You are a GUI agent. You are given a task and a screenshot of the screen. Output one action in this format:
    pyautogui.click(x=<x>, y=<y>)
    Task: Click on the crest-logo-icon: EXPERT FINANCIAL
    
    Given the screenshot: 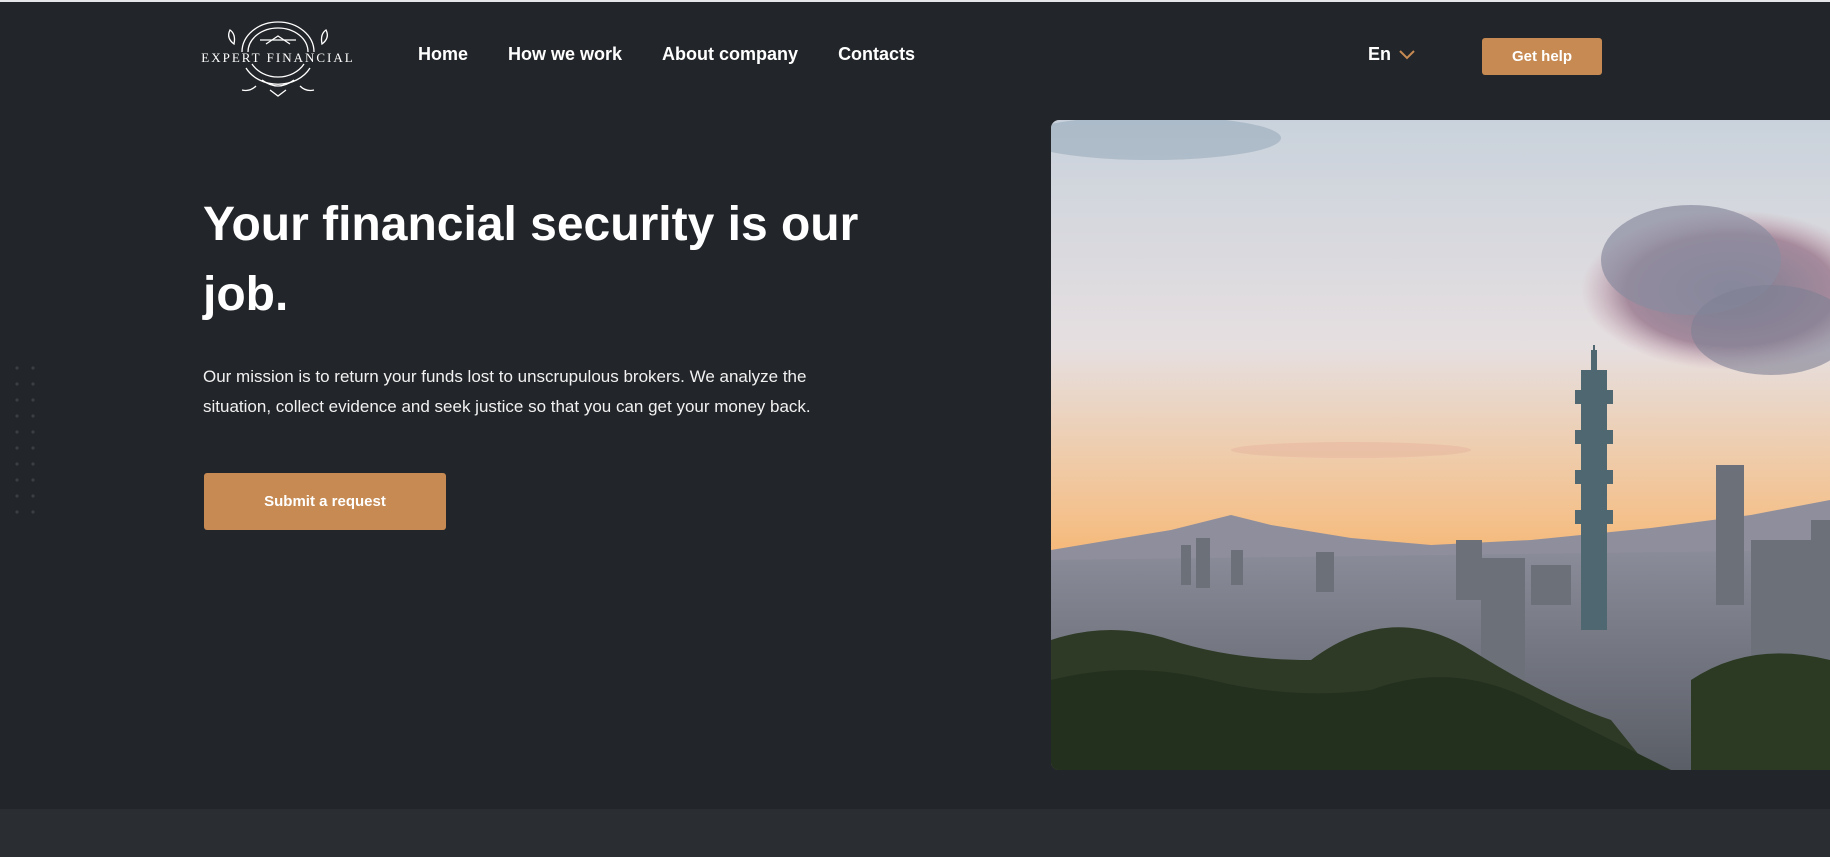 What is the action you would take?
    pyautogui.click(x=277, y=59)
    